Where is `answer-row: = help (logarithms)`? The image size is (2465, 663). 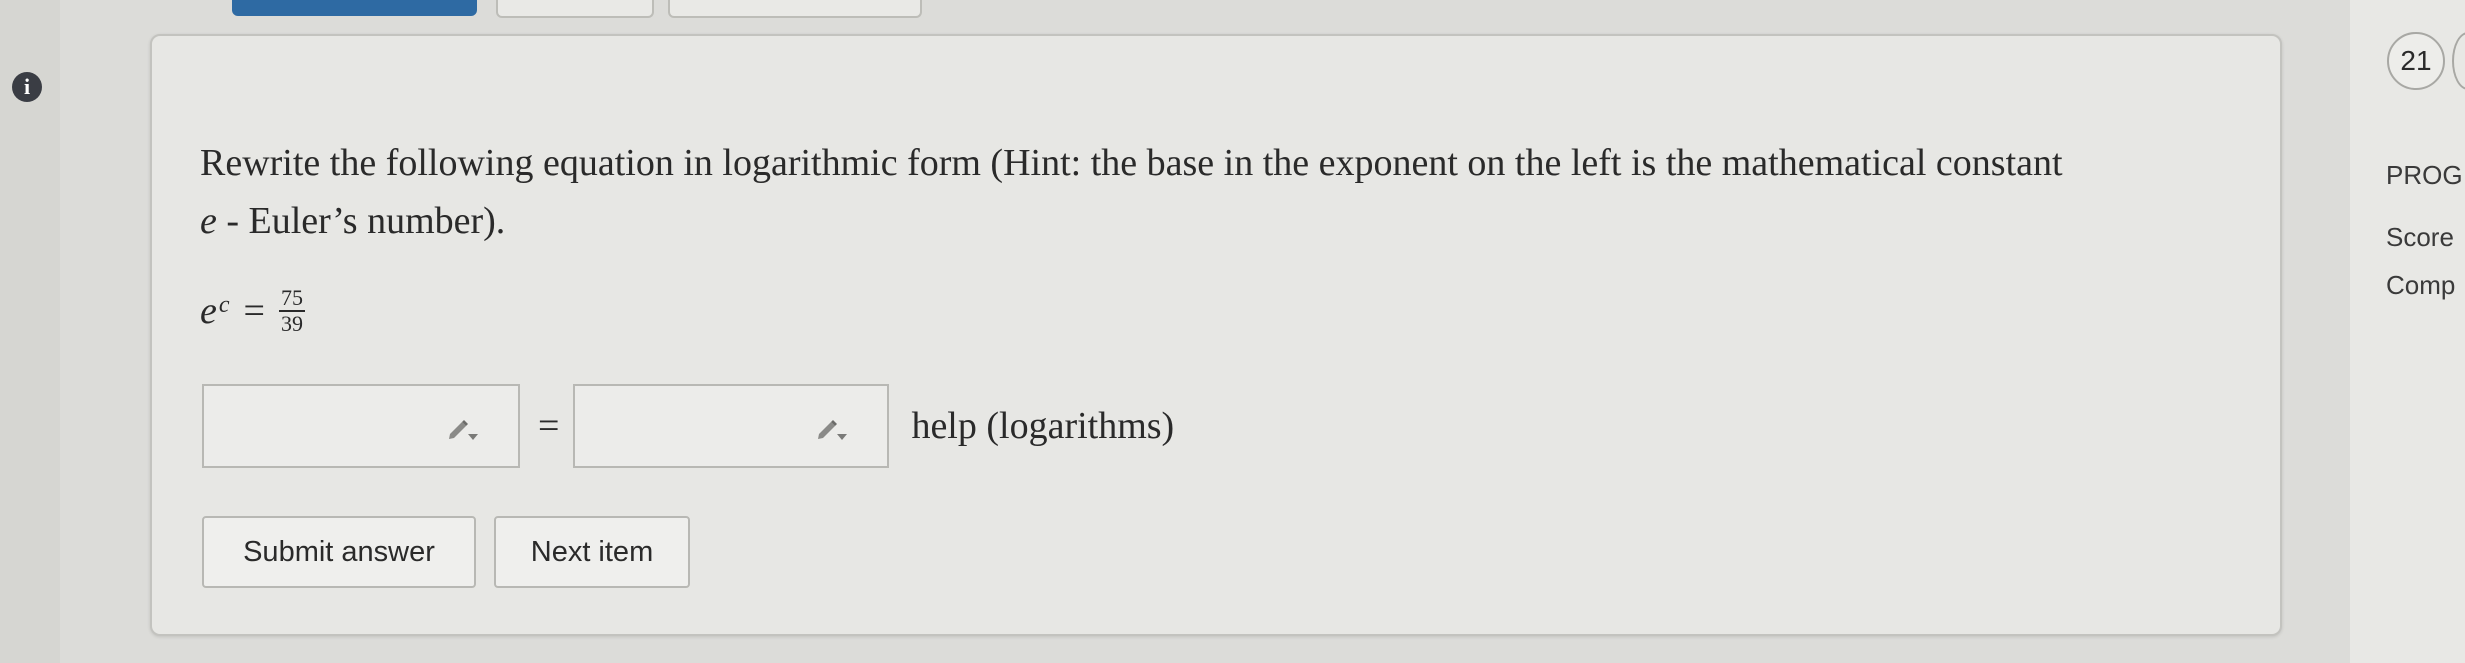
answer-row: = help (logarithms) is located at coordinates (688, 426).